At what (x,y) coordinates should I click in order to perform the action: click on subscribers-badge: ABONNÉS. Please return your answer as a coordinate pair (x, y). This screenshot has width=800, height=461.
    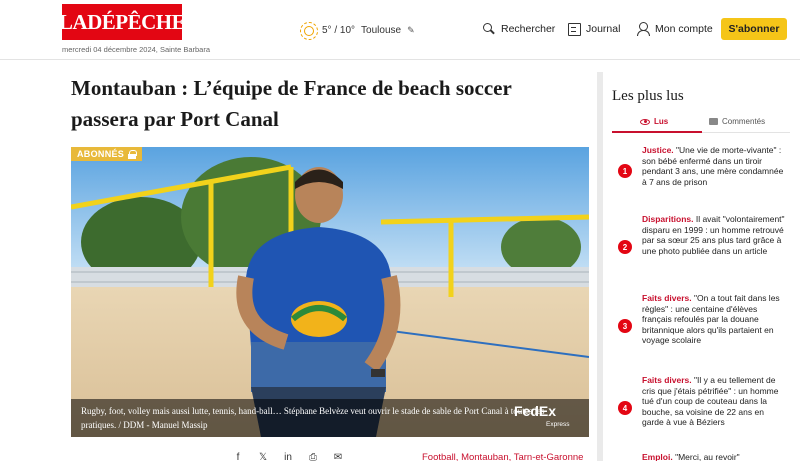
    Looking at the image, I should click on (107, 154).